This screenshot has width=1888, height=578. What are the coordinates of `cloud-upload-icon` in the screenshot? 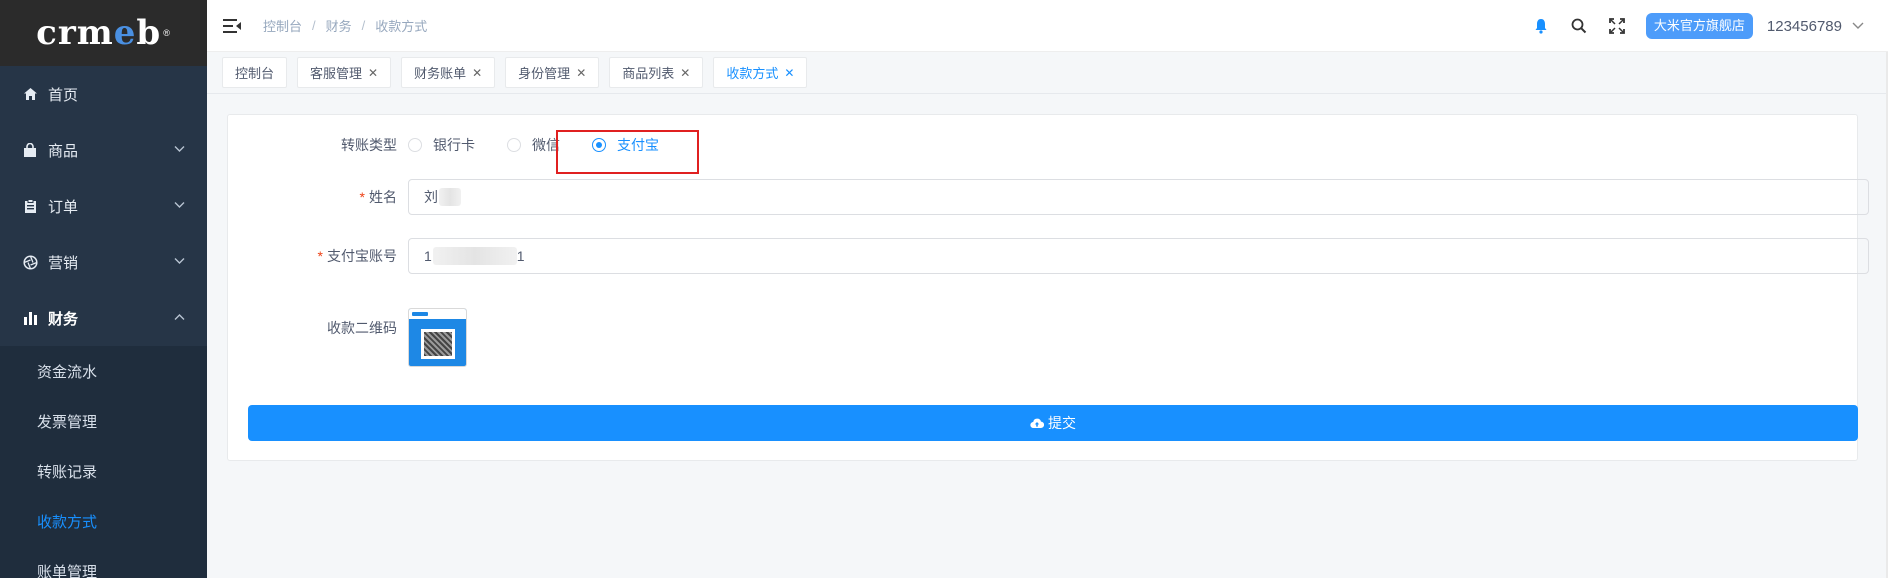 It's located at (1037, 423).